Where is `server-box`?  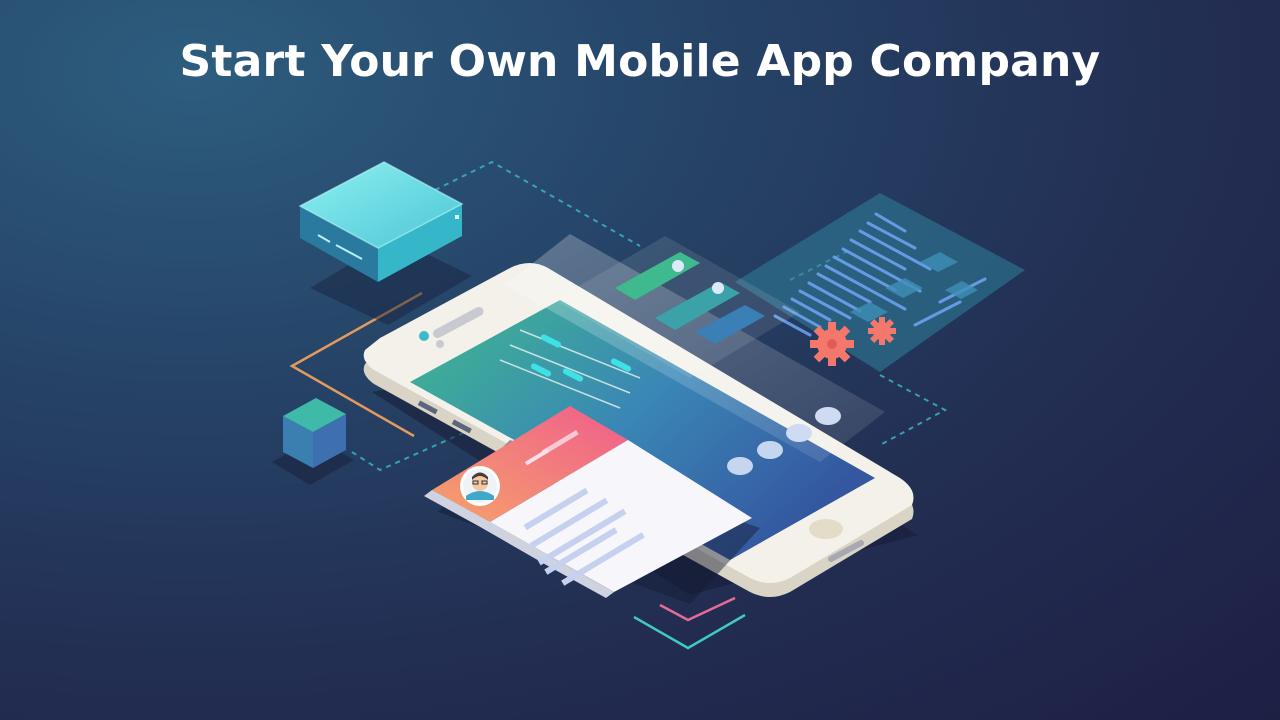 server-box is located at coordinates (385, 243).